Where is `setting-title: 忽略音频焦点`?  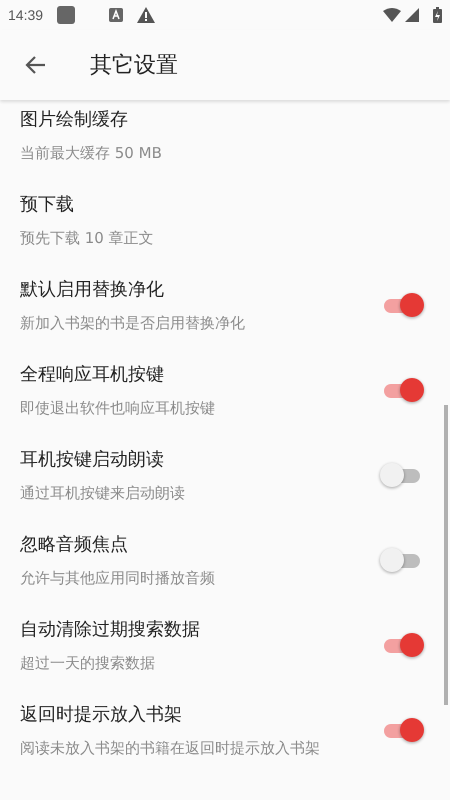 setting-title: 忽略音频焦点 is located at coordinates (74, 544).